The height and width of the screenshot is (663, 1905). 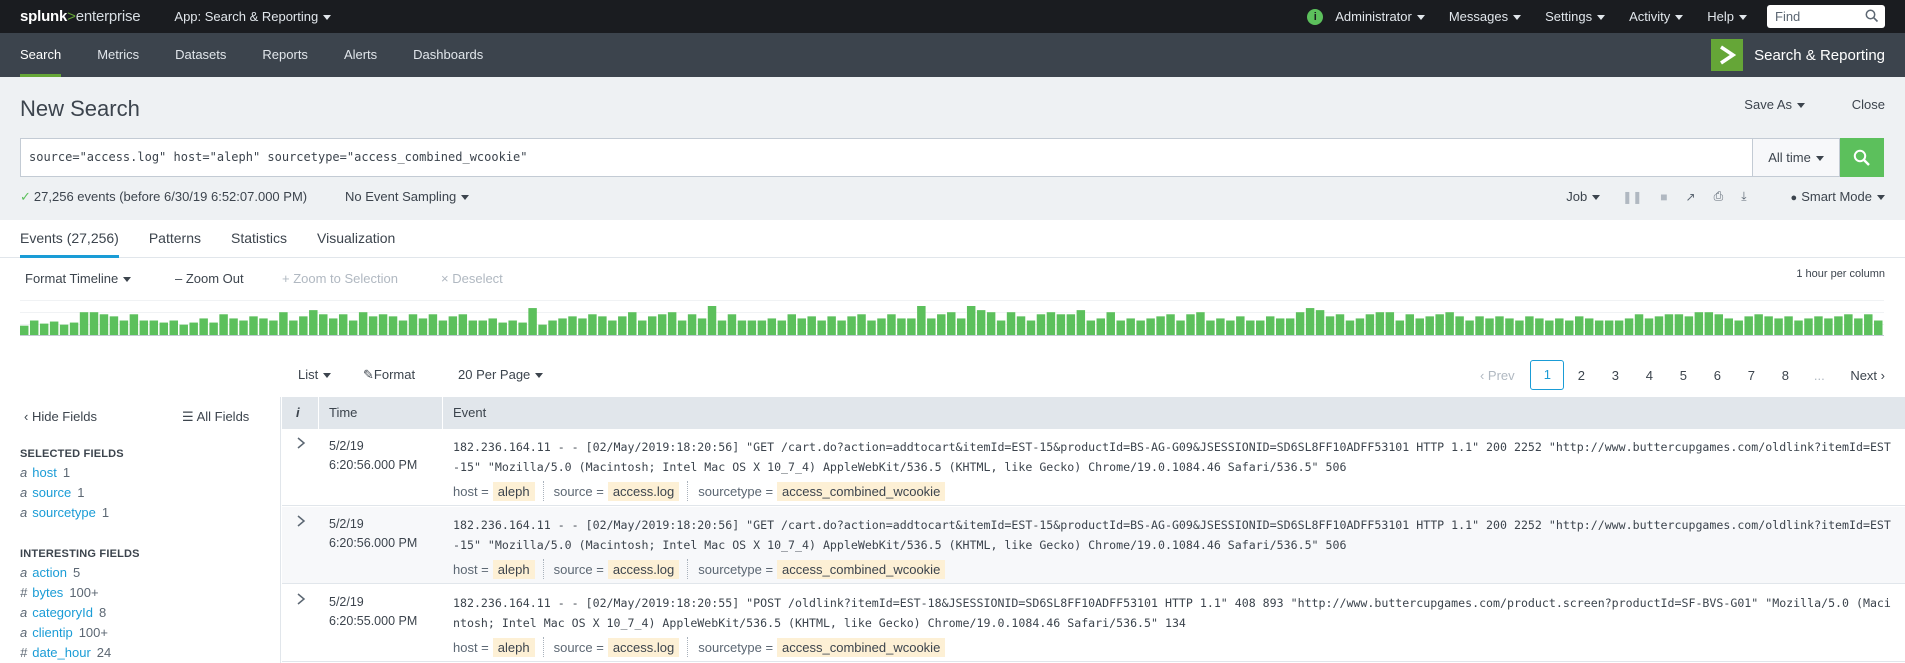 What do you see at coordinates (175, 238) in the screenshot?
I see `tab-patterns: Patterns` at bounding box center [175, 238].